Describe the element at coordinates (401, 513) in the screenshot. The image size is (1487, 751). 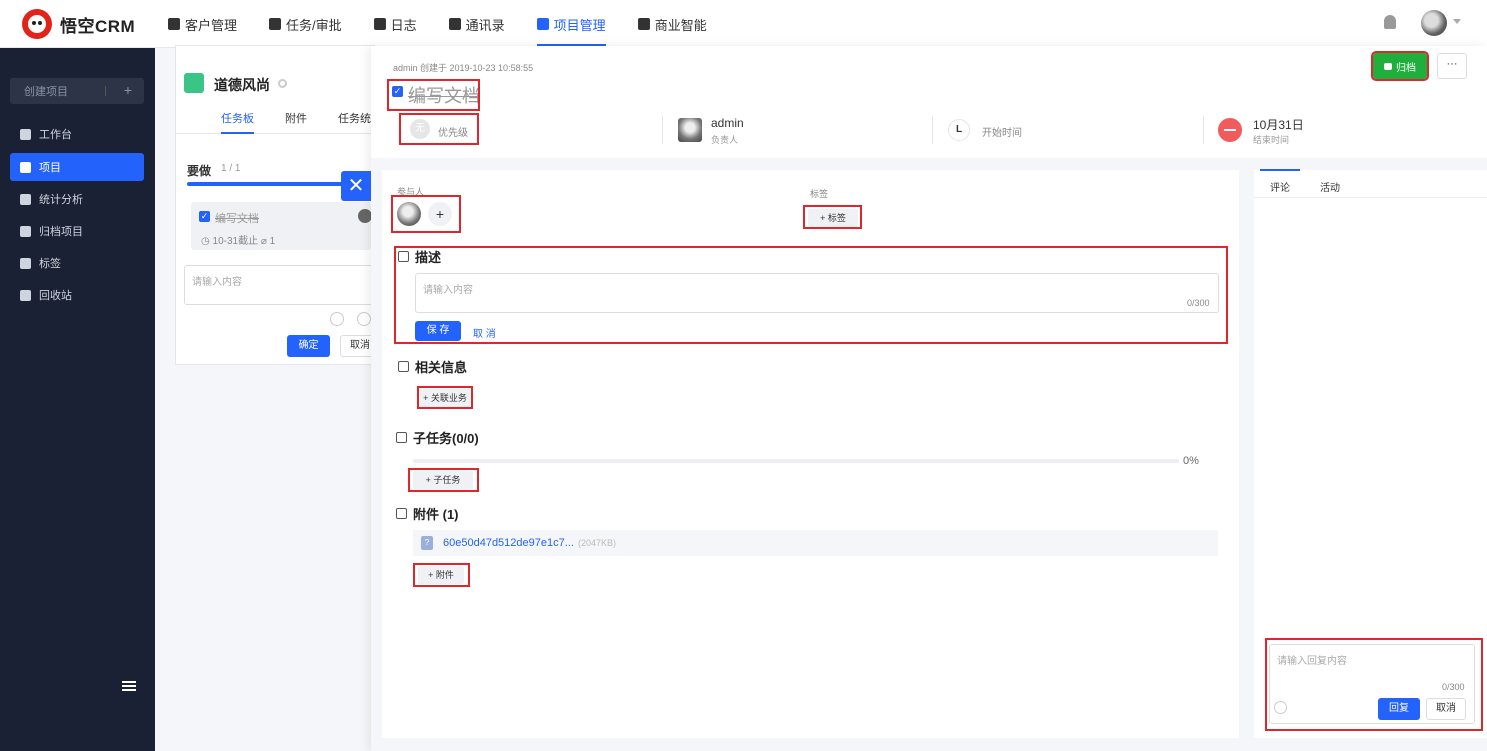
I see `paperclip-icon` at that location.